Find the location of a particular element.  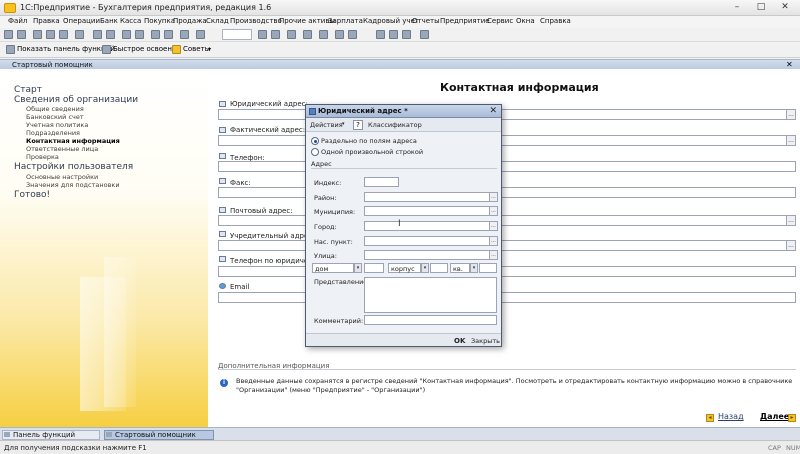

building-type-dropdown-icon: ▾ is located at coordinates (425, 268).